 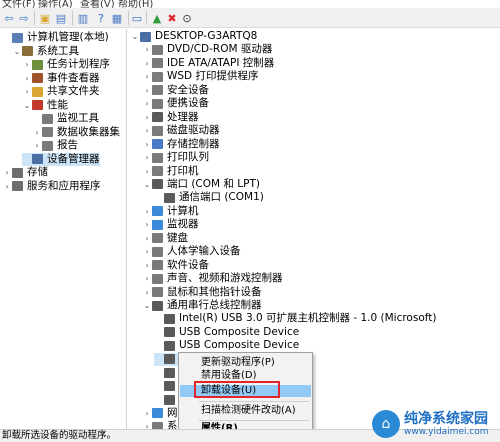 I want to click on console-tree-item: › 共享文件夹, so click(x=60, y=91).